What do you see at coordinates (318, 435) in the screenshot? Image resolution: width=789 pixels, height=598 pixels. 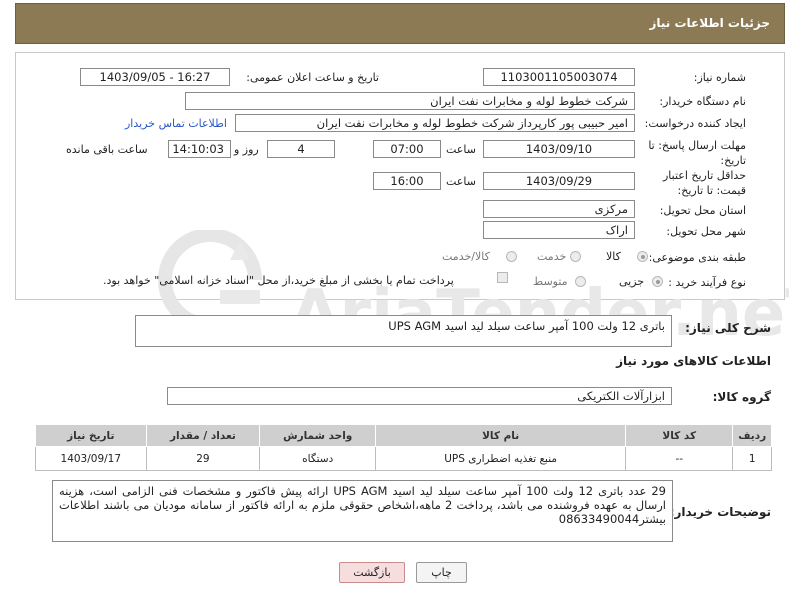 I see `col-unit-header: واحد شمارش` at bounding box center [318, 435].